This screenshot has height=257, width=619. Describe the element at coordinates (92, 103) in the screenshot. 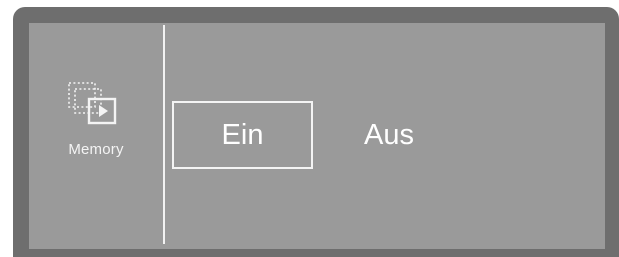

I see `memory-icon` at that location.